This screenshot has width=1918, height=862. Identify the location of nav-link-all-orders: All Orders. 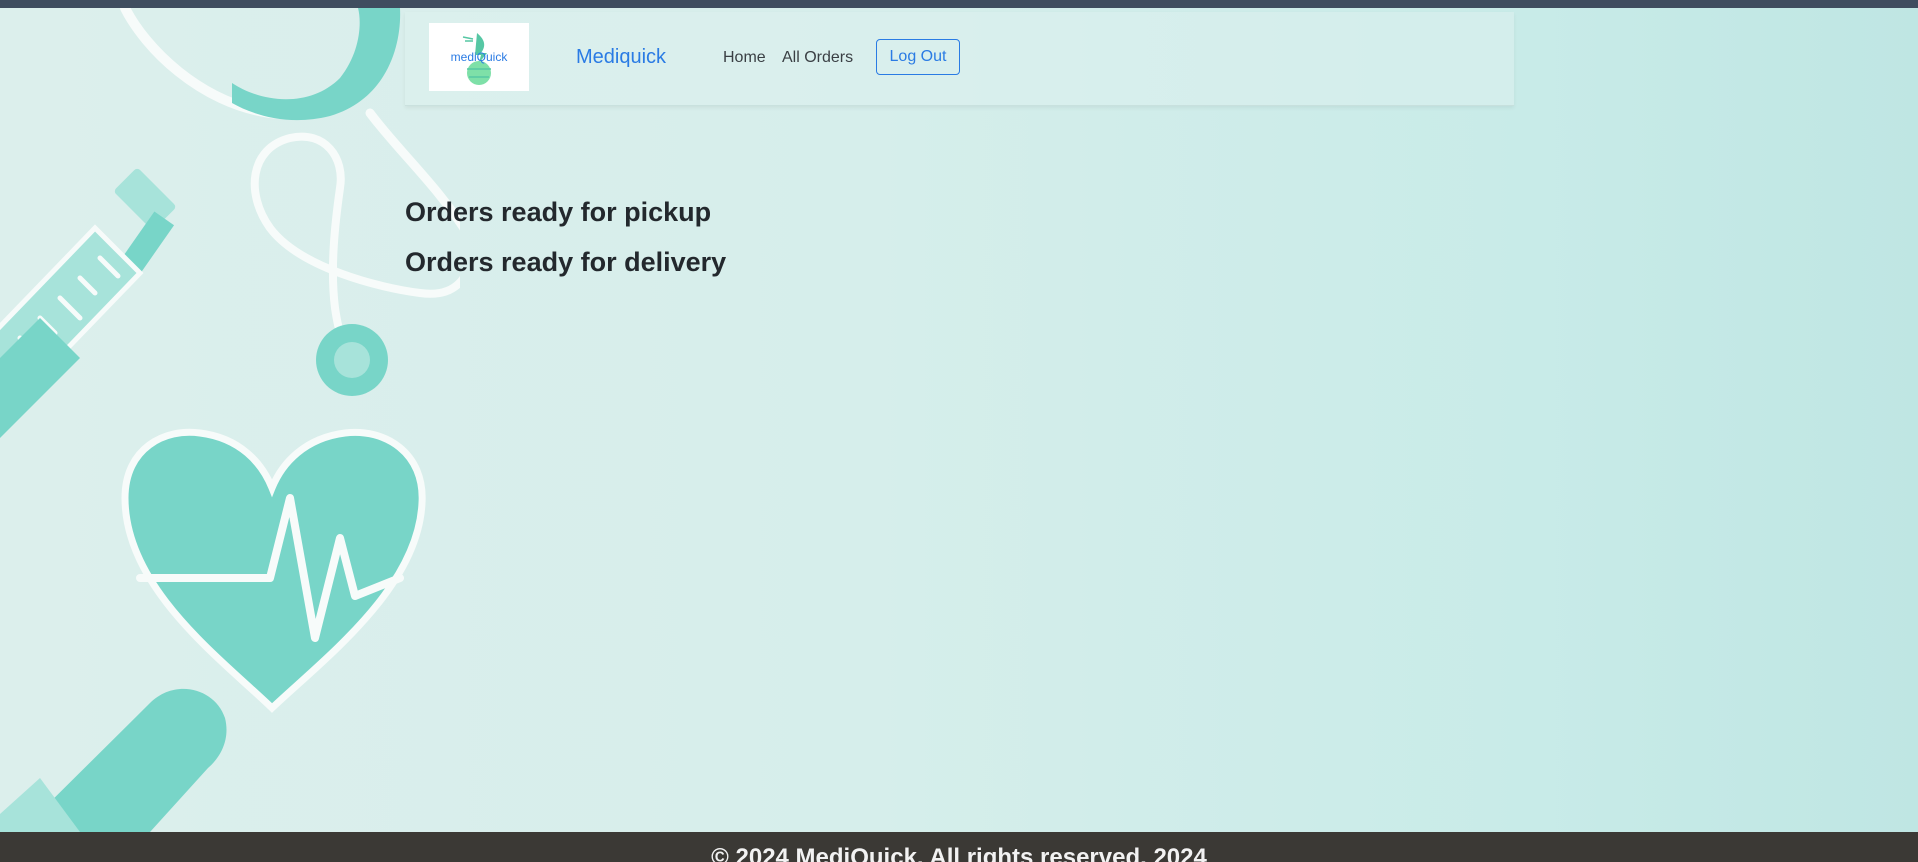
(817, 58).